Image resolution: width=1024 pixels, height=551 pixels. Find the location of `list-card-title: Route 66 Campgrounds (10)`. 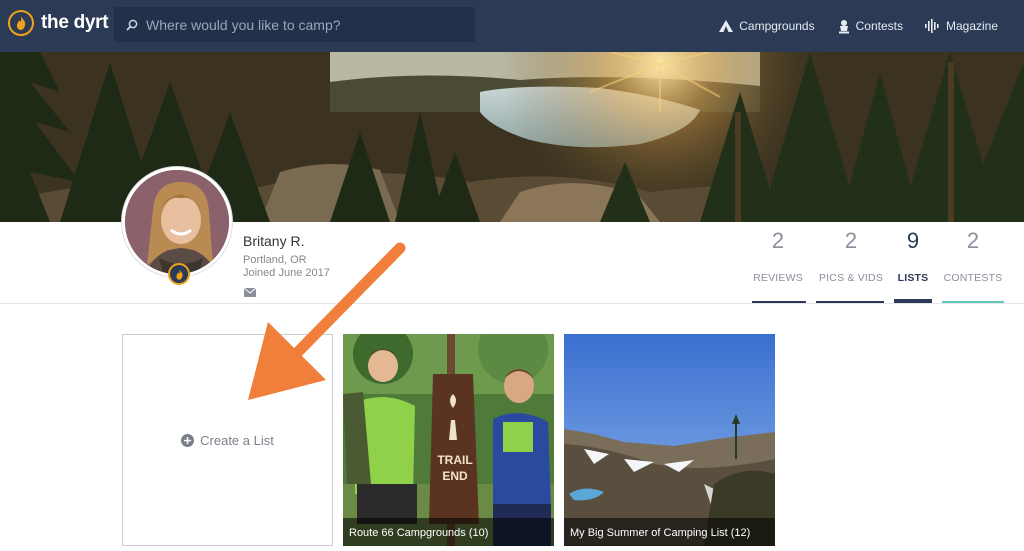

list-card-title: Route 66 Campgrounds (10) is located at coordinates (448, 532).